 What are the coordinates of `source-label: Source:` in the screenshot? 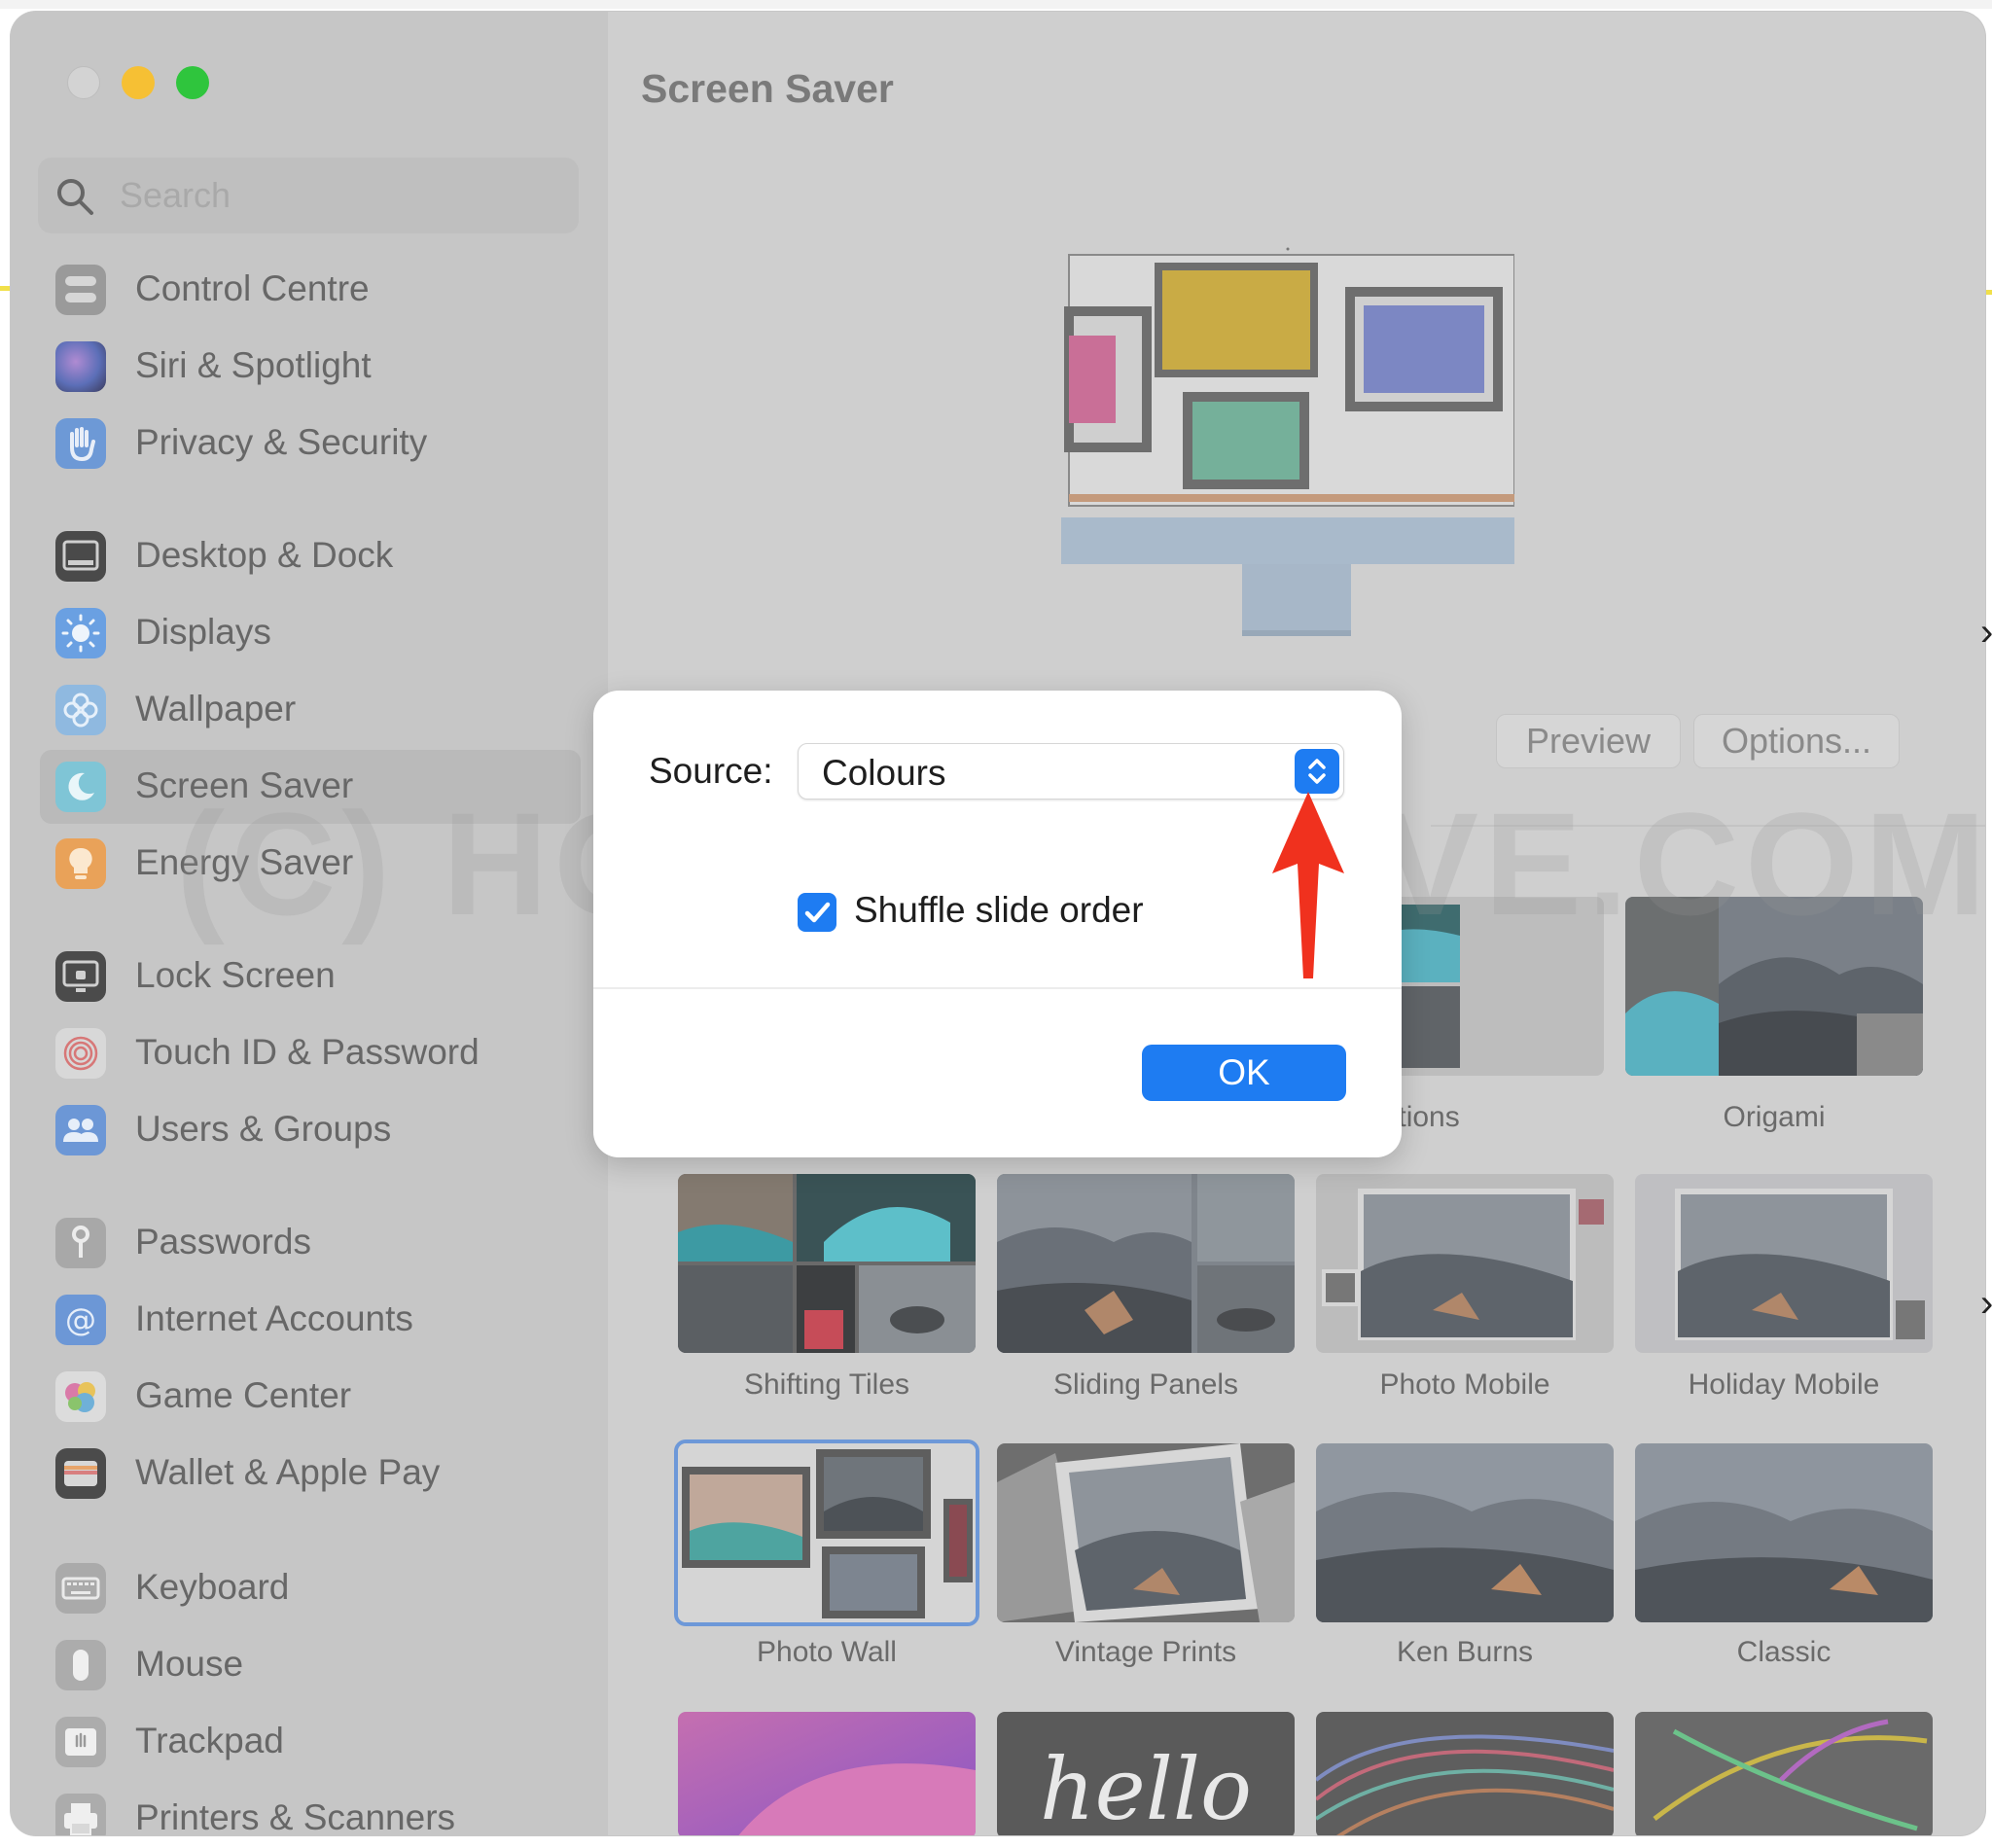 It's located at (711, 771).